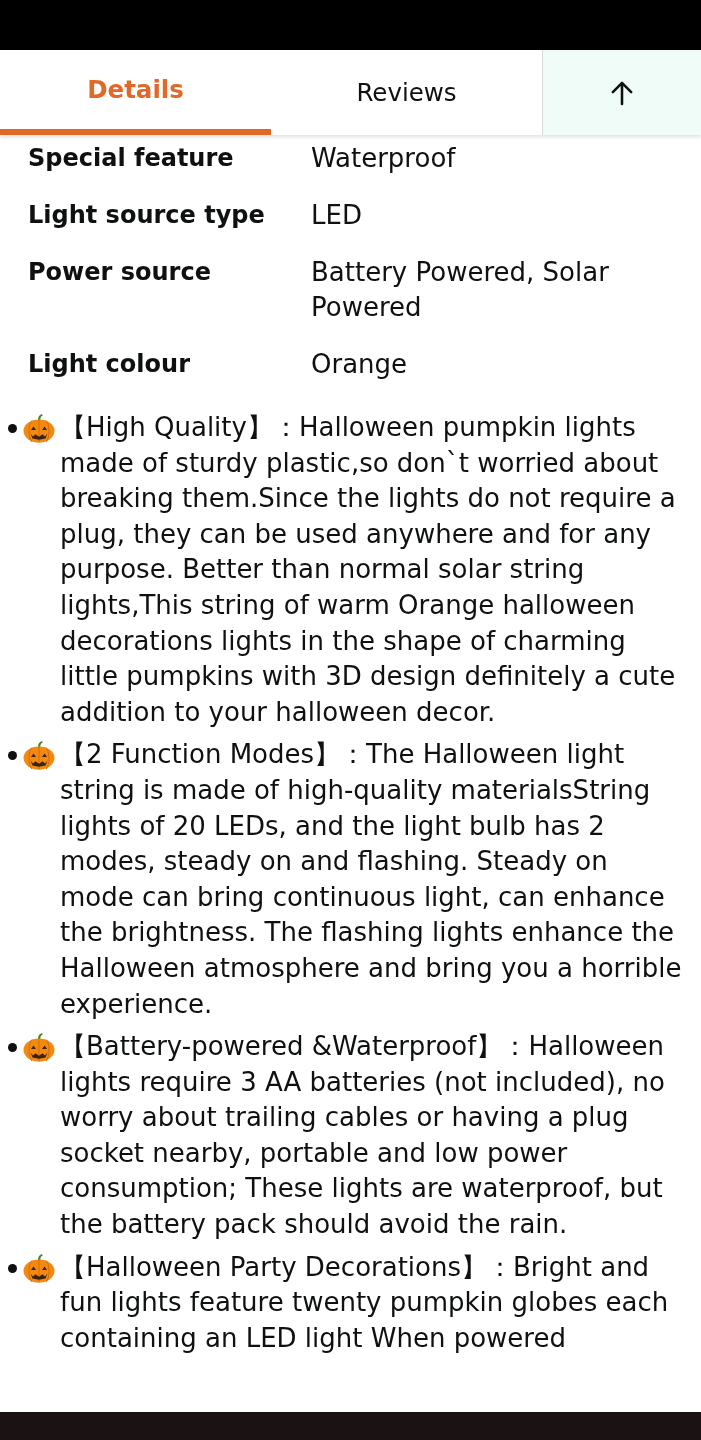 The width and height of the screenshot is (701, 1440). Describe the element at coordinates (131, 158) in the screenshot. I see `spec-label: Special feature` at that location.